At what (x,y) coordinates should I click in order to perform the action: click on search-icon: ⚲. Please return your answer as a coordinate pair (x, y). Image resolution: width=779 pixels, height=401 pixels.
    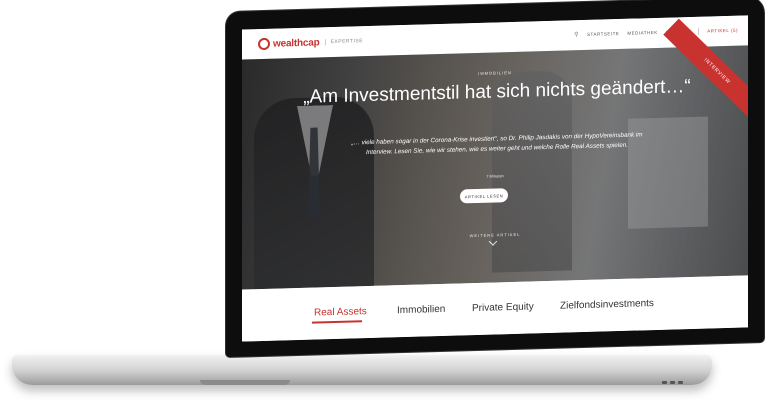
    Looking at the image, I should click on (576, 34).